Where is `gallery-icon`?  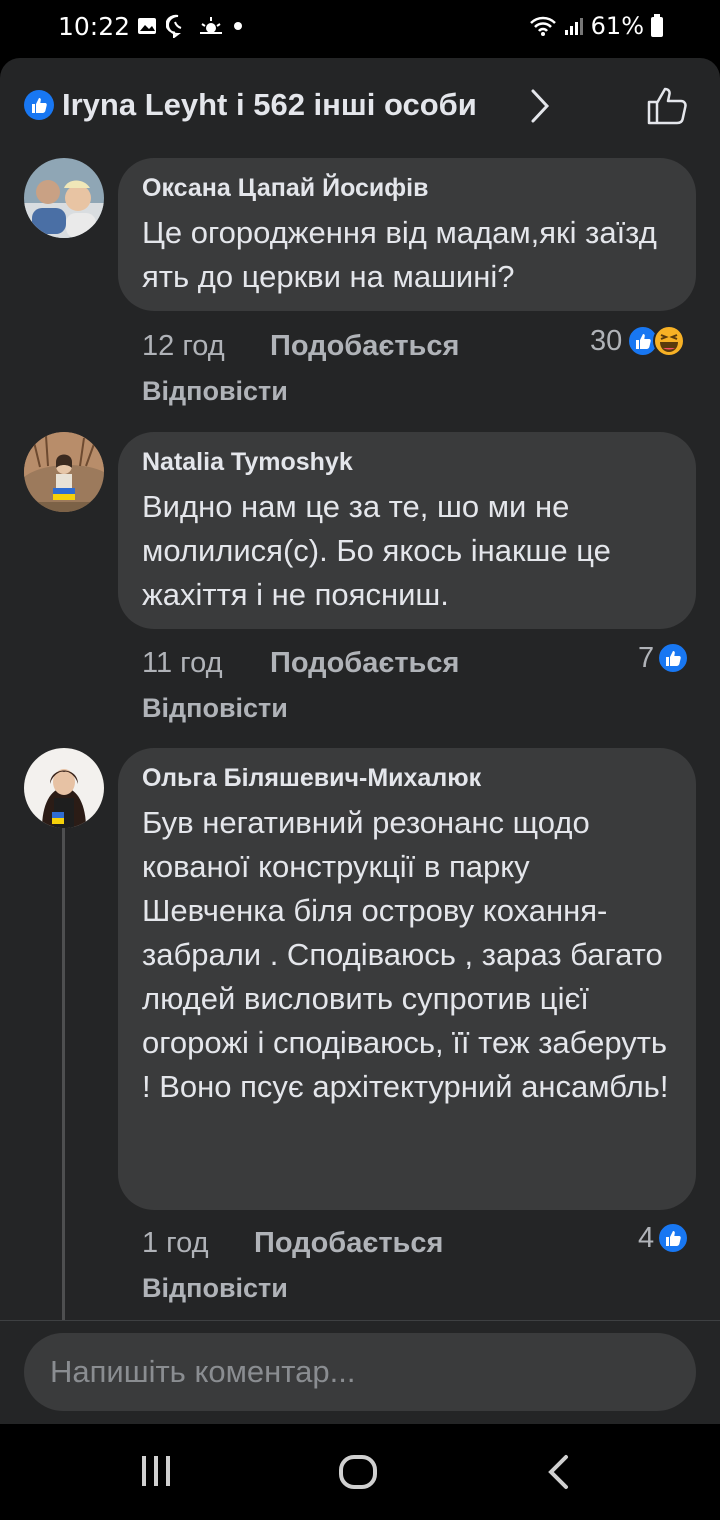 gallery-icon is located at coordinates (147, 26).